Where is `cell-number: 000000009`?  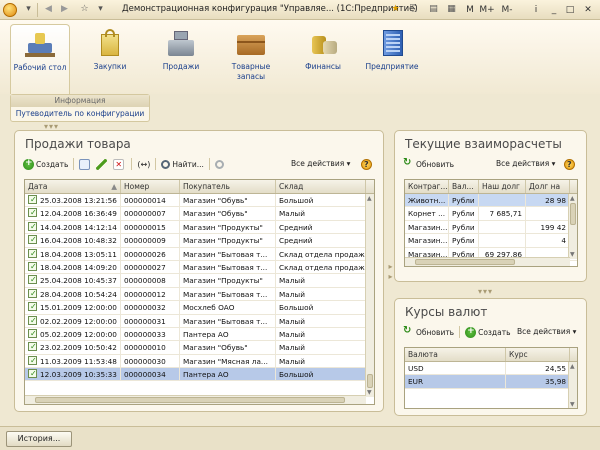 cell-number: 000000009 is located at coordinates (150, 240).